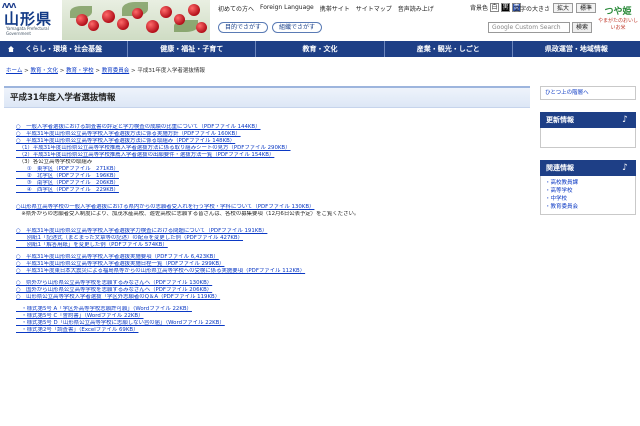 The height and width of the screenshot is (426, 640). I want to click on subheading-school-initiatives: （3）各公立高等学校の取組み, so click(54, 162).